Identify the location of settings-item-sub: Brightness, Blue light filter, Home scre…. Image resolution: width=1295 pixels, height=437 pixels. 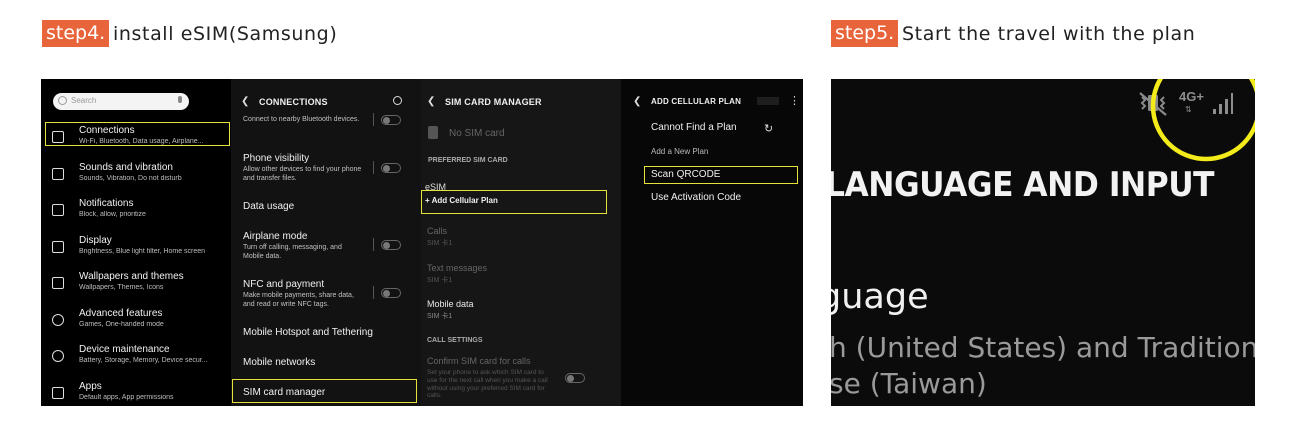
(142, 251).